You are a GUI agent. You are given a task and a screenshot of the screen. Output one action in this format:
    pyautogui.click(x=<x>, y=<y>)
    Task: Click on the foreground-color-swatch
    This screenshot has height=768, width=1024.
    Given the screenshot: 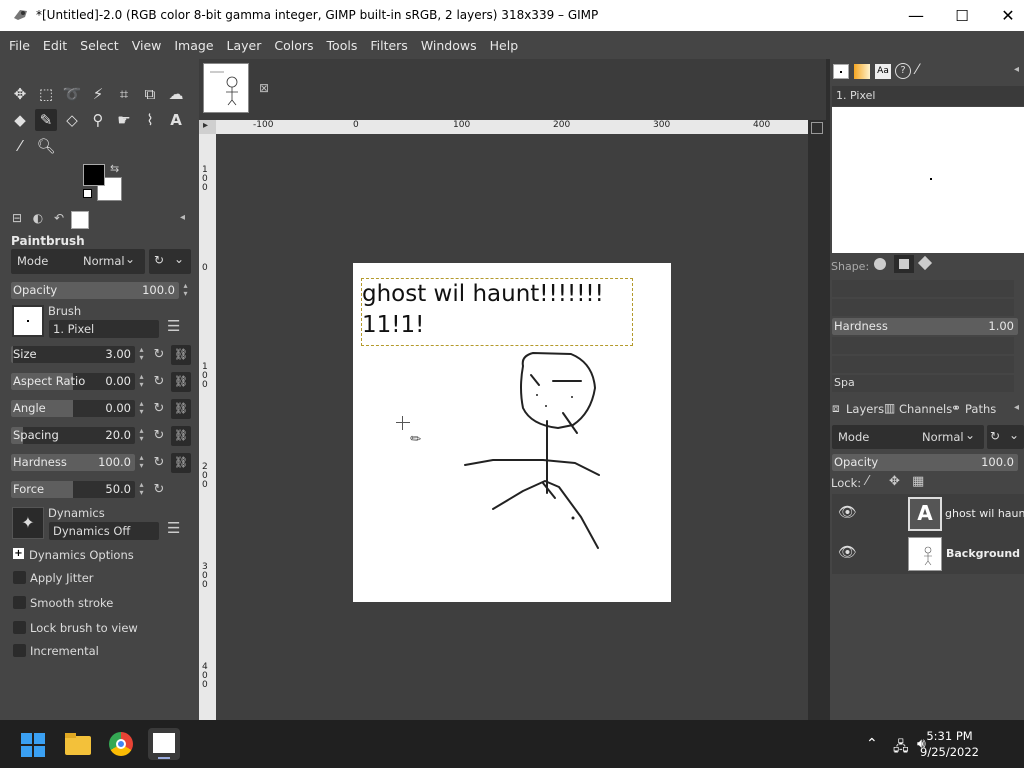 What is the action you would take?
    pyautogui.click(x=94, y=175)
    